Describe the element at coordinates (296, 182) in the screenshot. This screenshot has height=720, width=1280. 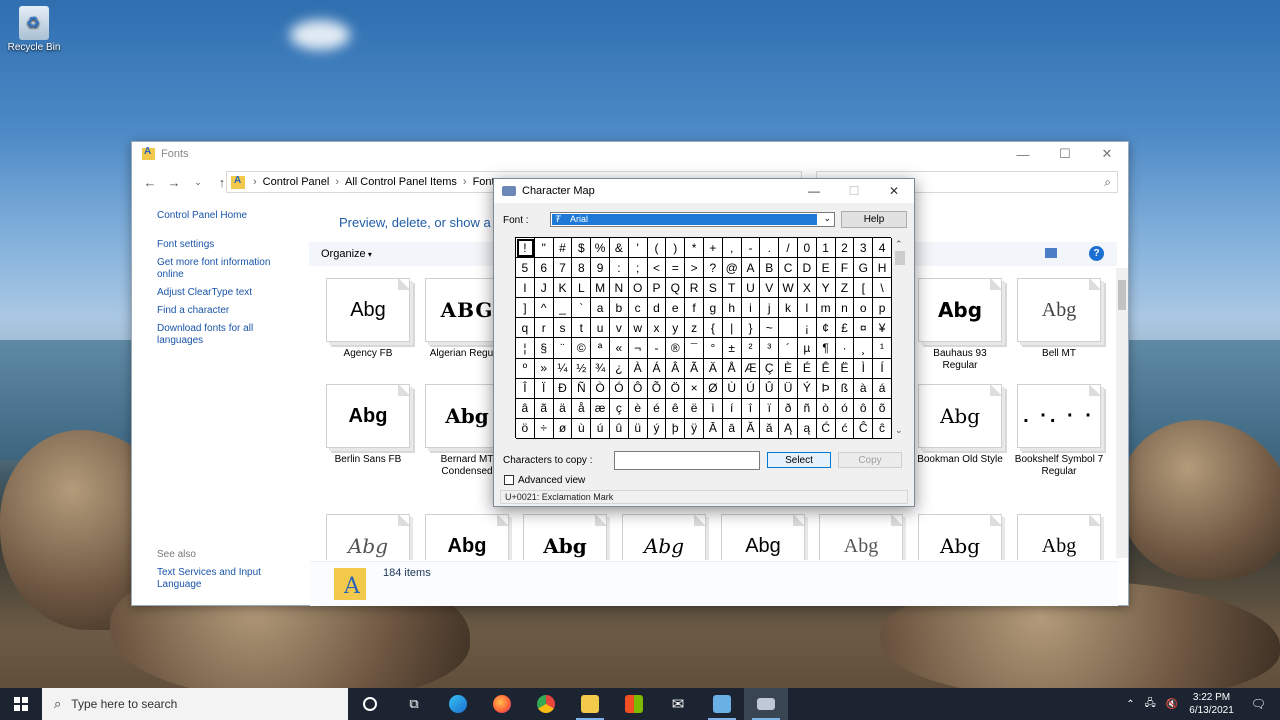
I see `breadcrumb-control-panel: Control Panel` at that location.